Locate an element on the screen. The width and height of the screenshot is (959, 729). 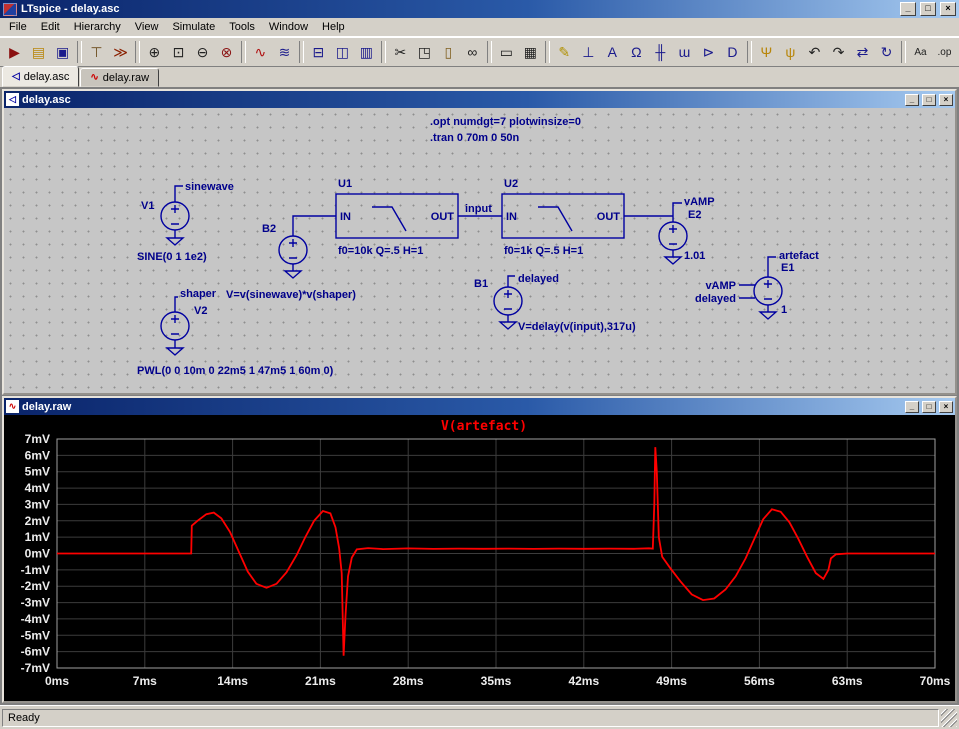
minimize-button: _ is located at coordinates (908, 9).